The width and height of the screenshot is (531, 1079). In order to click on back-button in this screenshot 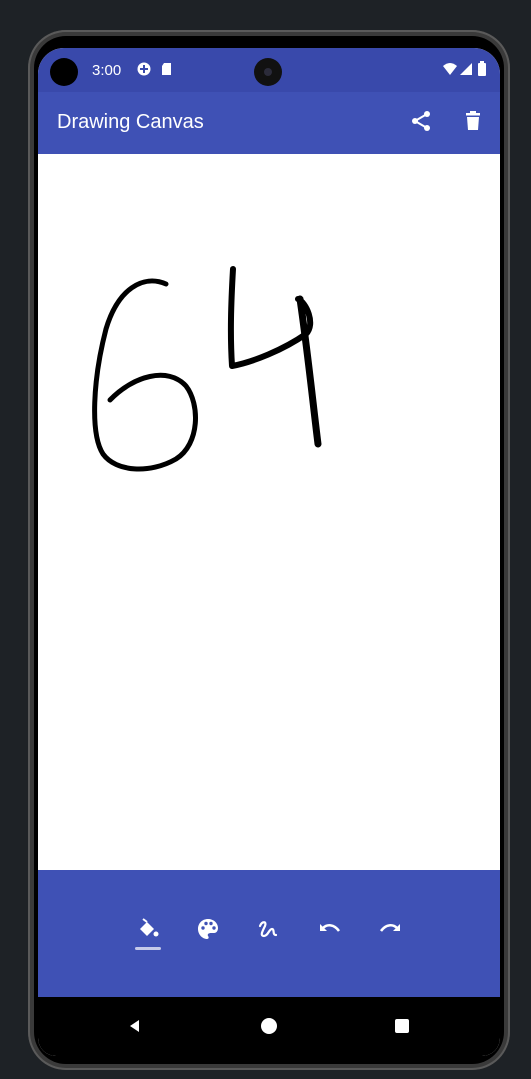, I will do `click(135, 1028)`.